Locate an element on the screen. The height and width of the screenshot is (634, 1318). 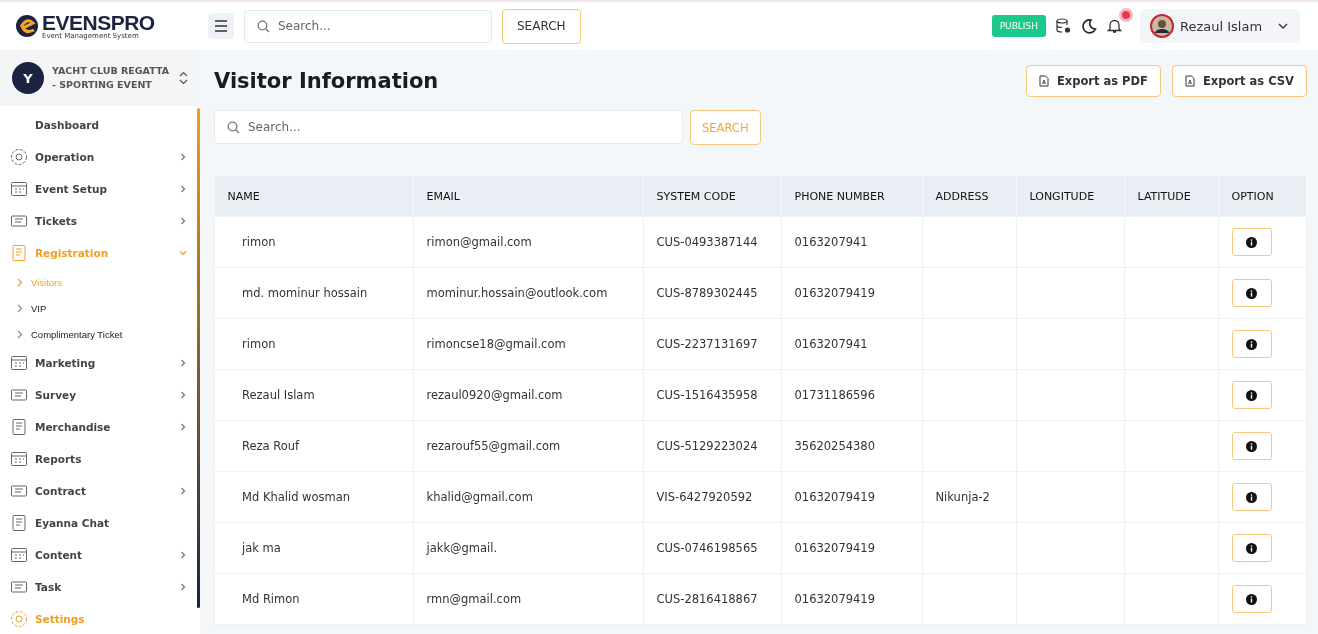
column-header: OPTION is located at coordinates (1252, 196).